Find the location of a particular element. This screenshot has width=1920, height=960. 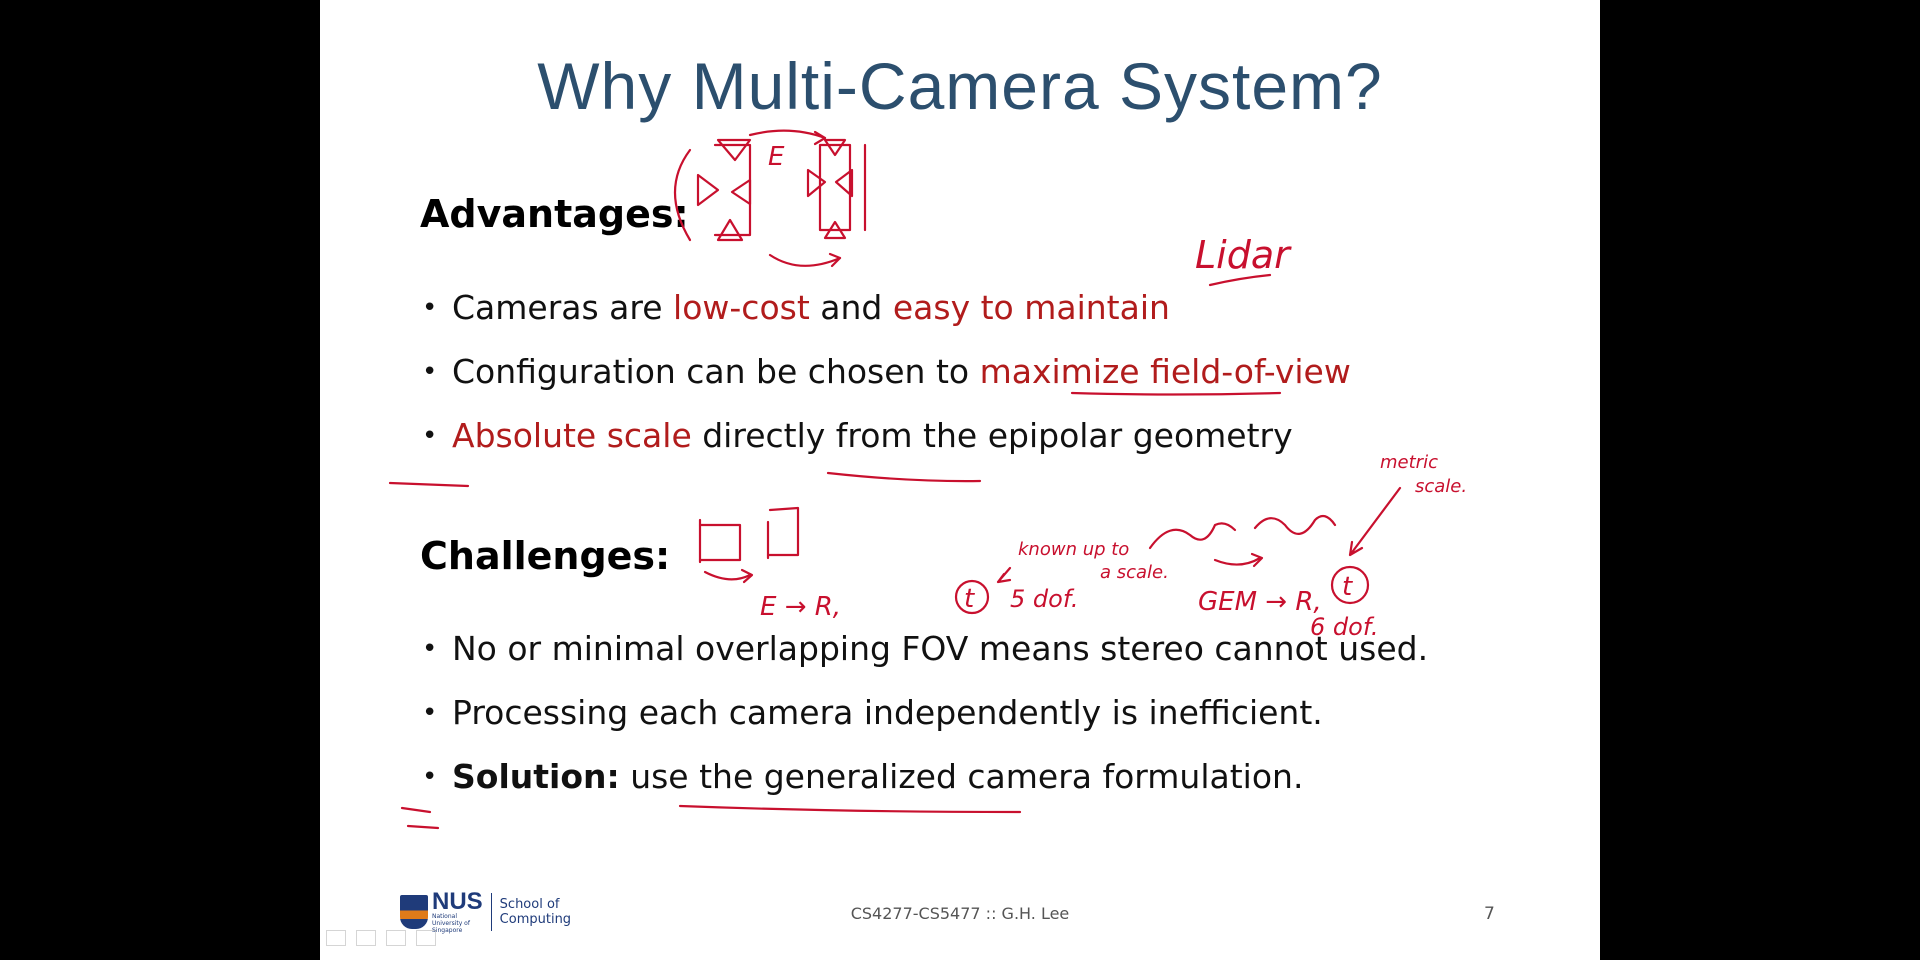

advantage-text: easy to maintain is located at coordinates (1031, 307).